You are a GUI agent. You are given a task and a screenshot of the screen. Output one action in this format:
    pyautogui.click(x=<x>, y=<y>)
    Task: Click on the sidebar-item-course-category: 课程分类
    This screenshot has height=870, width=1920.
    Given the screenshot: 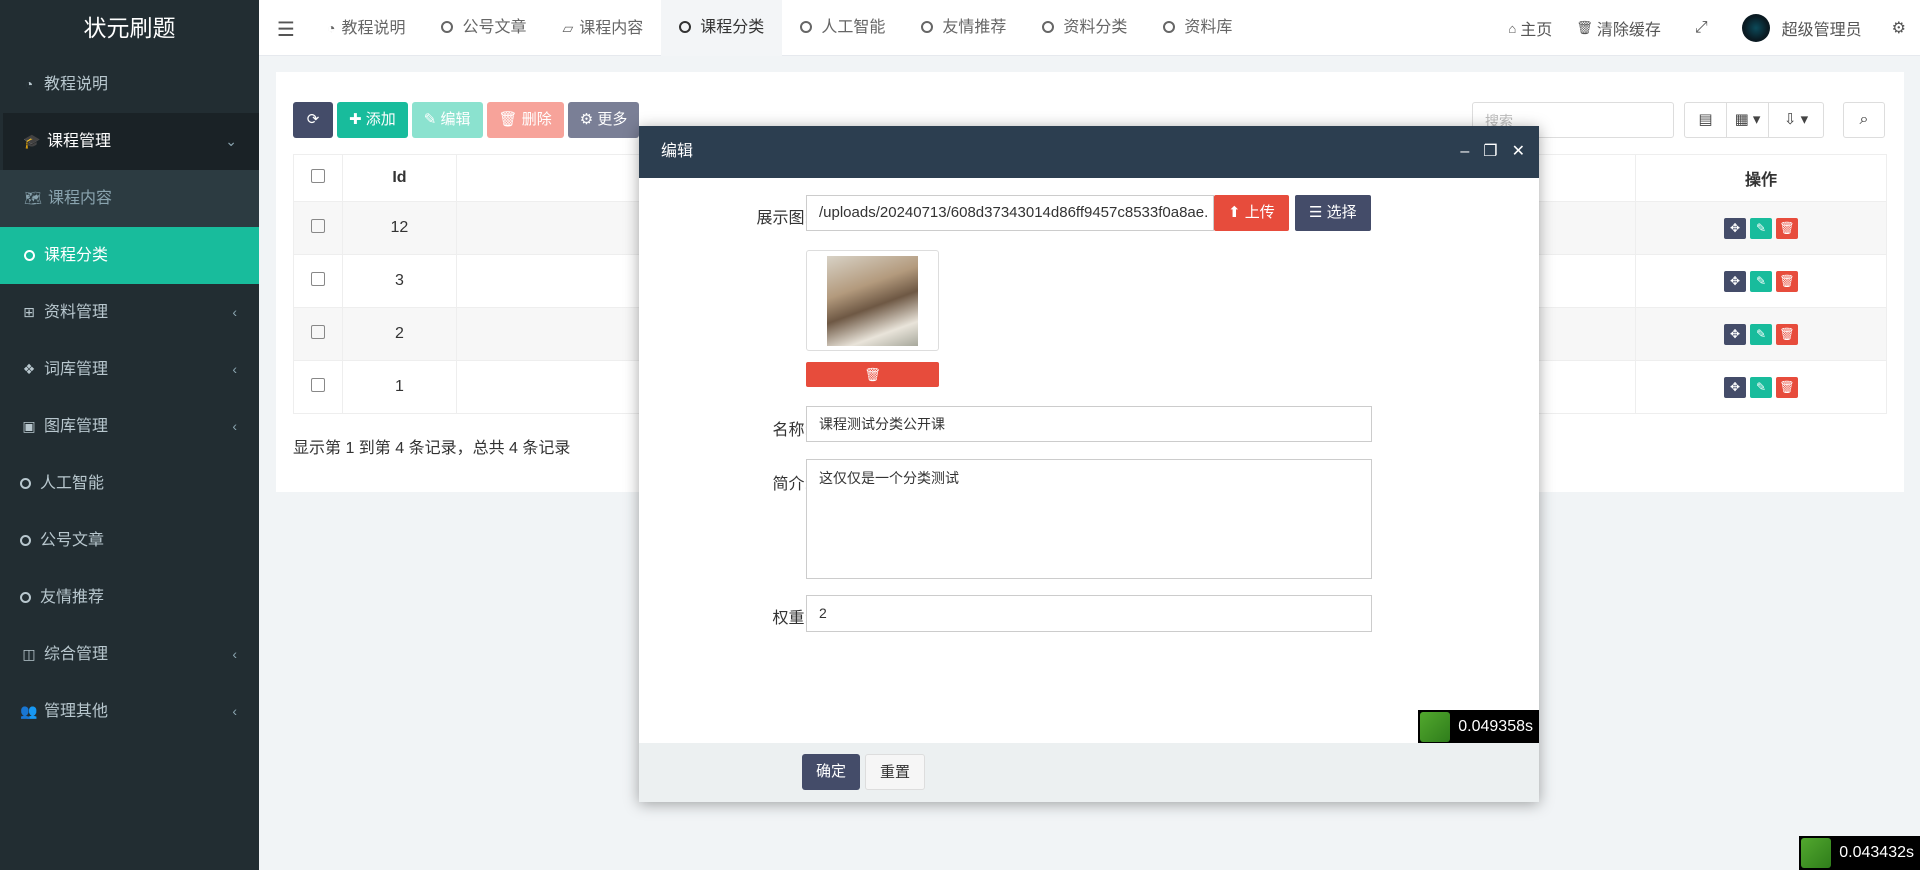 What is the action you would take?
    pyautogui.click(x=129, y=255)
    